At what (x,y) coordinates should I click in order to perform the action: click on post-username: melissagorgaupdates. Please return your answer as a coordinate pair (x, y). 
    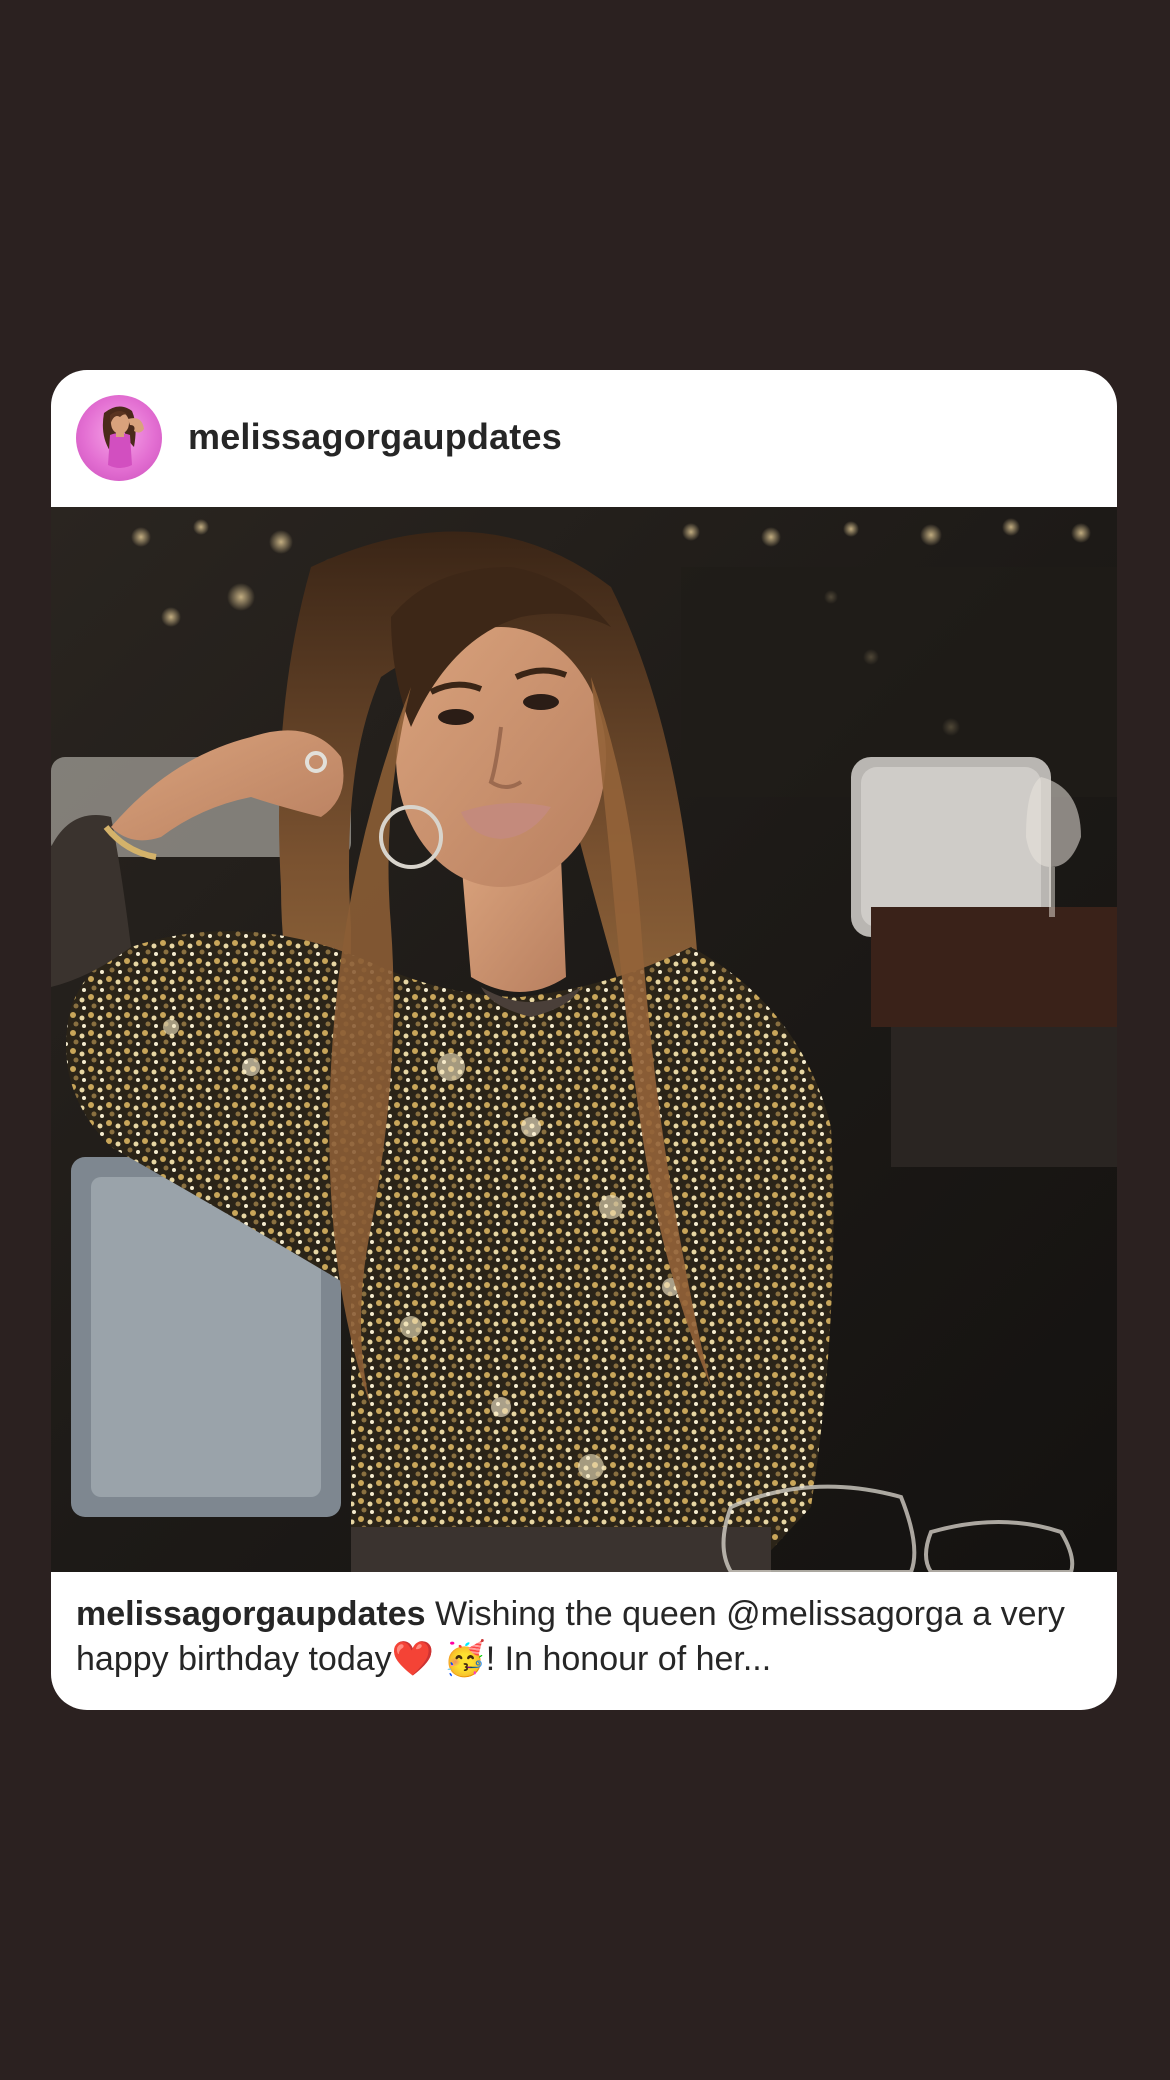
    Looking at the image, I should click on (375, 437).